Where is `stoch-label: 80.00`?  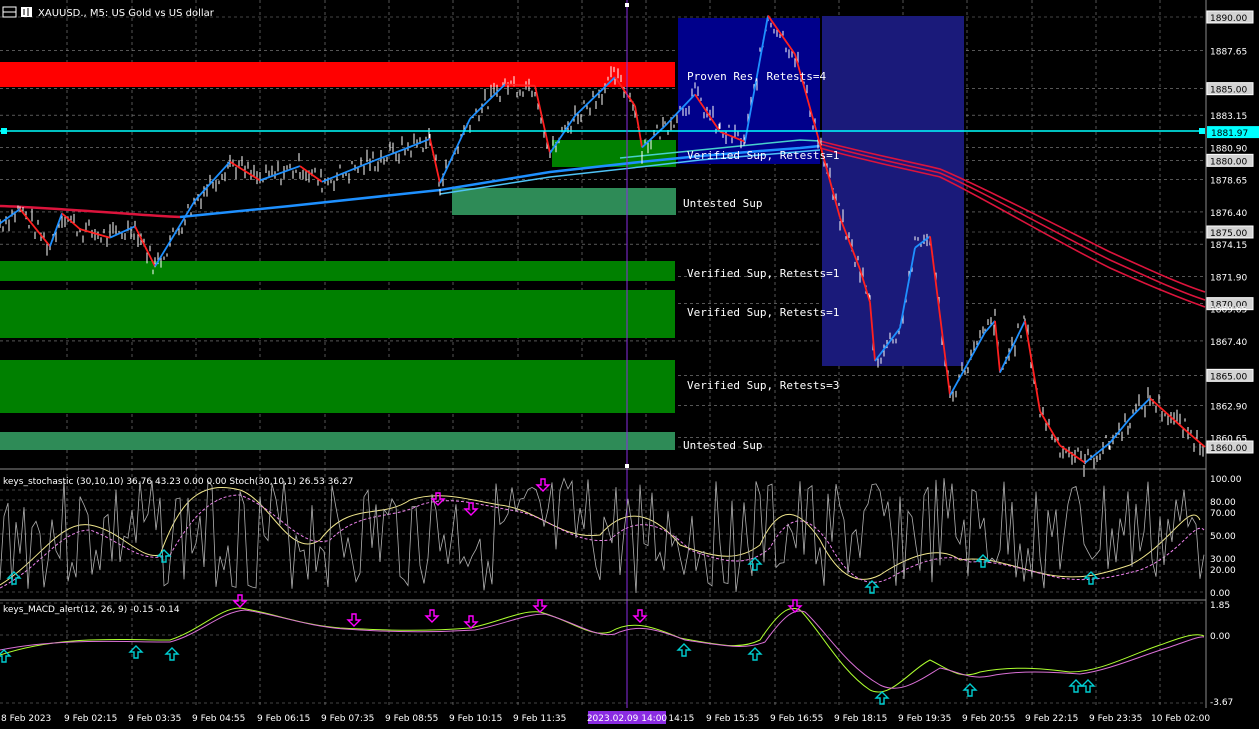 stoch-label: 80.00 is located at coordinates (1223, 503).